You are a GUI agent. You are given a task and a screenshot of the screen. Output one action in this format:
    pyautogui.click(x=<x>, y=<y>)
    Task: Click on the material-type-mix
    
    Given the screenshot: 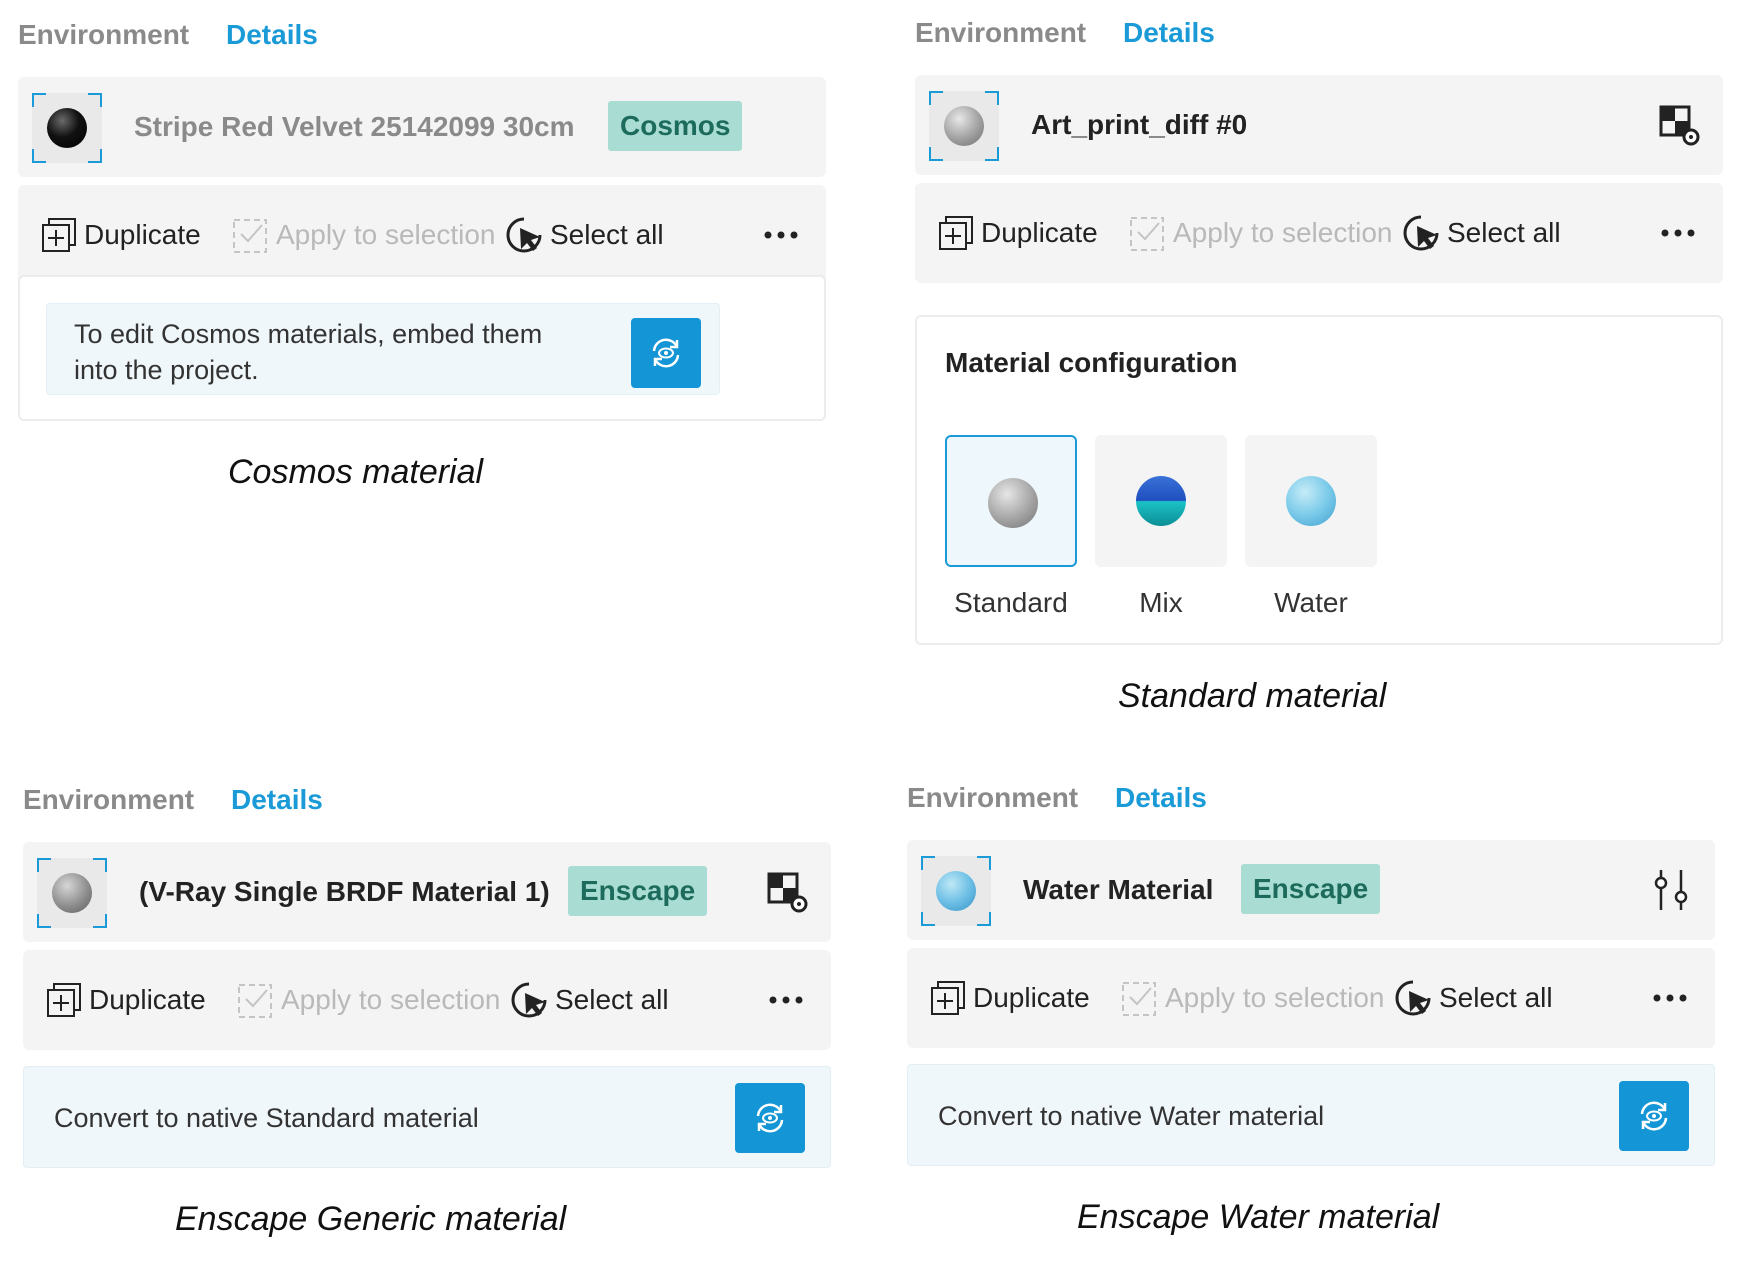 What is the action you would take?
    pyautogui.click(x=1161, y=501)
    